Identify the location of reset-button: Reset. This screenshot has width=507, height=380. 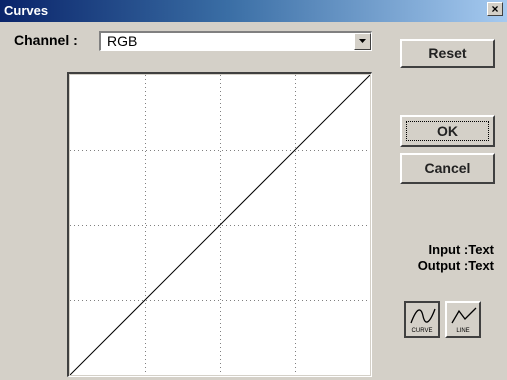
(447, 53).